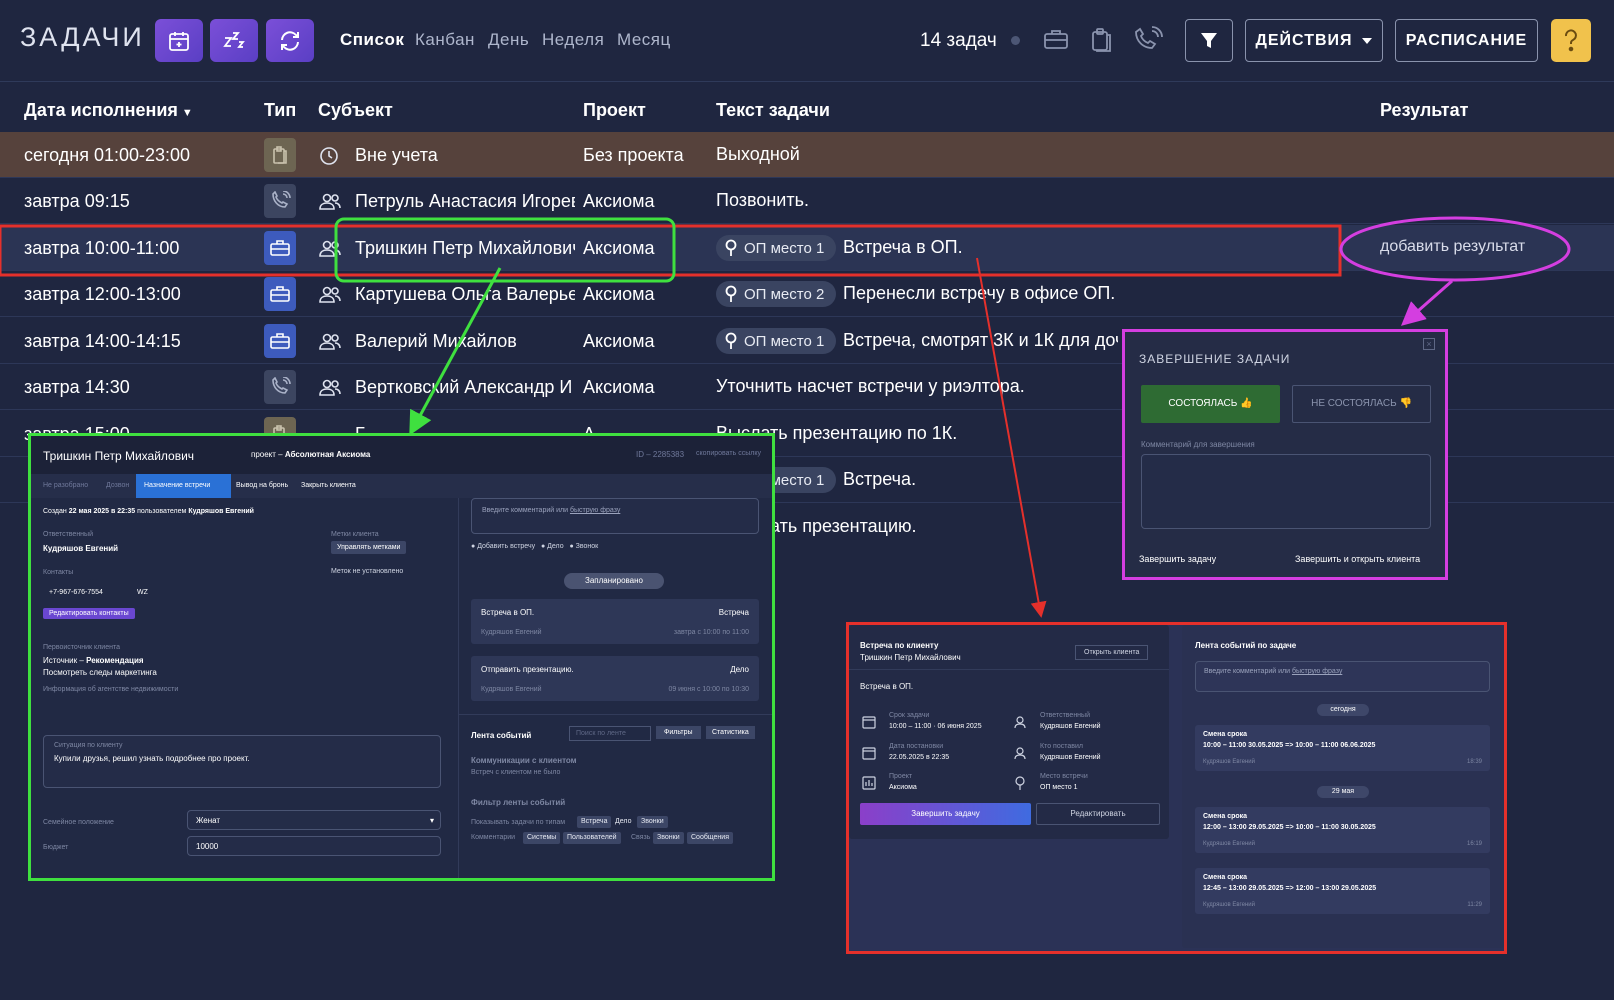  What do you see at coordinates (678, 732) in the screenshot?
I see `filters-button: Фильтры` at bounding box center [678, 732].